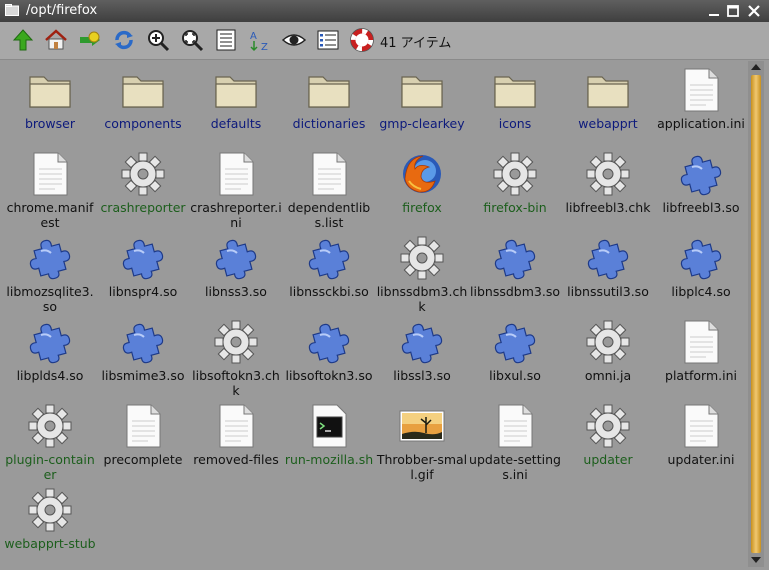  What do you see at coordinates (236, 357) in the screenshot?
I see `file-item: libsoftokn3.chk` at bounding box center [236, 357].